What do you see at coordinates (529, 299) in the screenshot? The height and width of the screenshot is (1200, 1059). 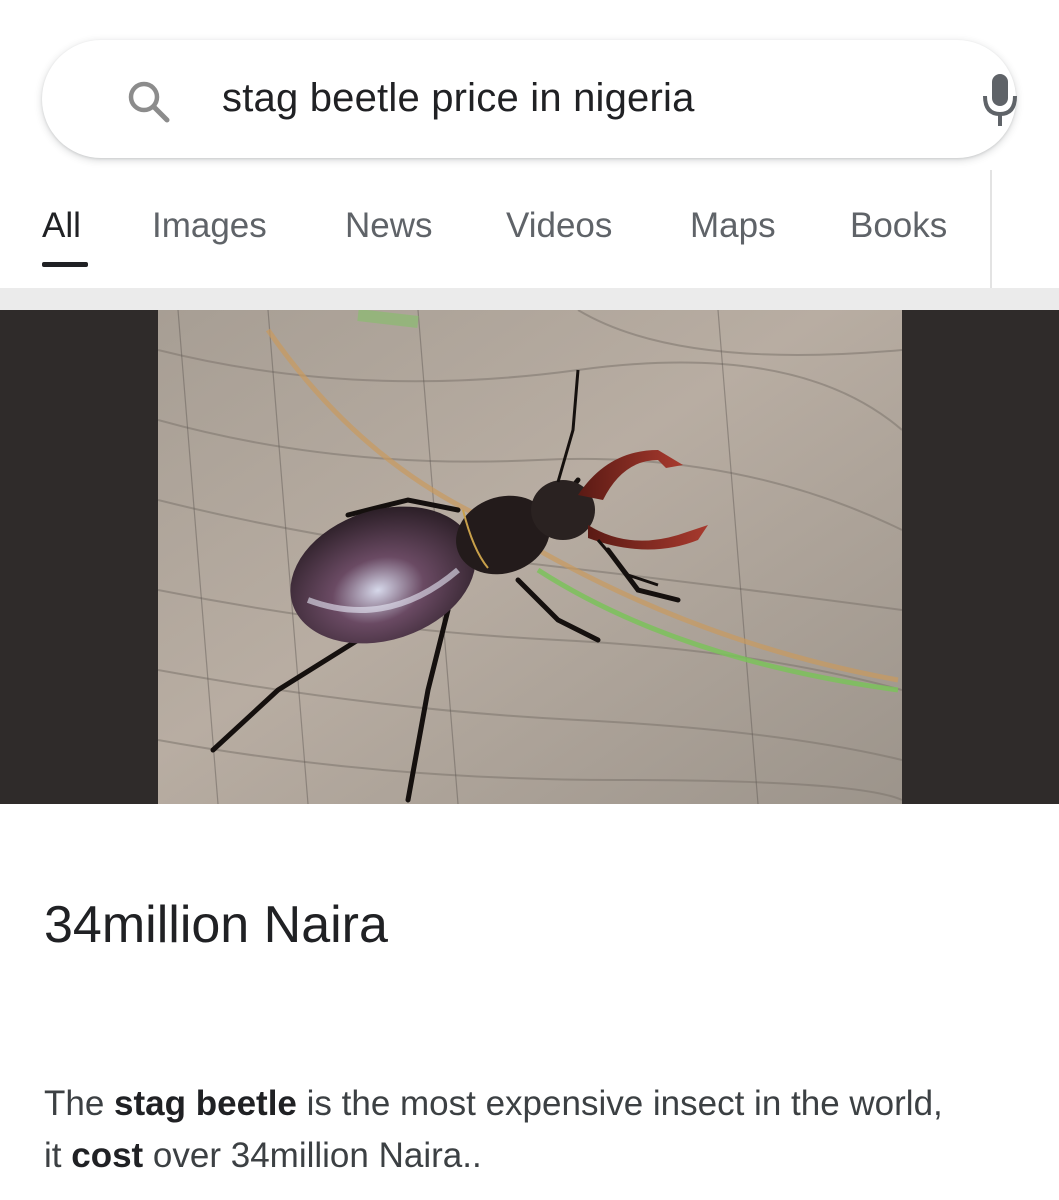 I see `section-divider` at bounding box center [529, 299].